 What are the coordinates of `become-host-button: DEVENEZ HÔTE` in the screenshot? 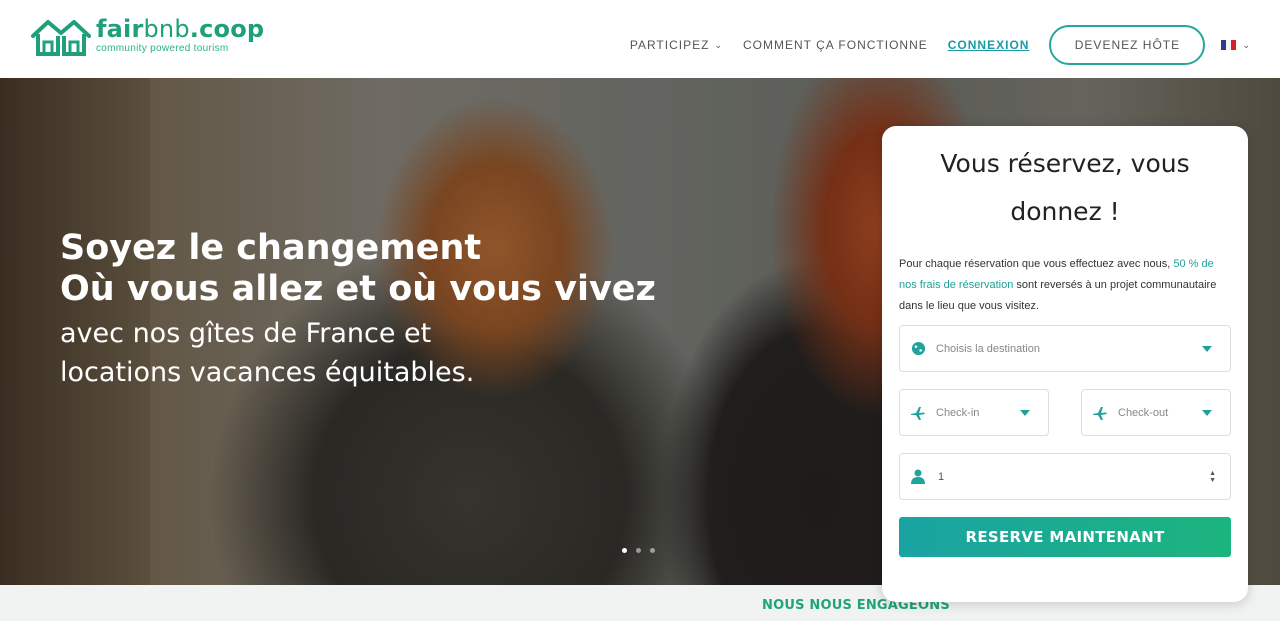 It's located at (1127, 45).